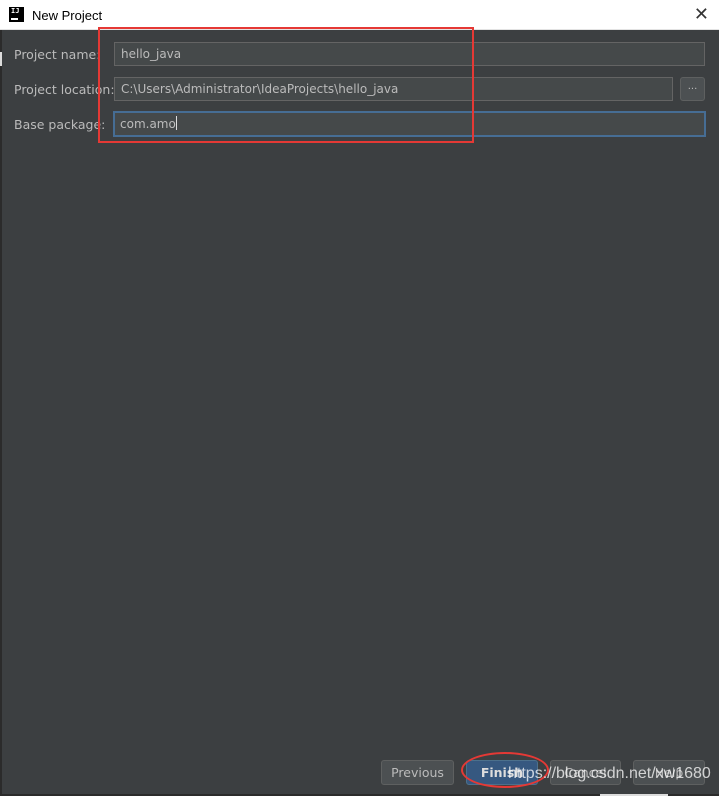  What do you see at coordinates (409, 54) in the screenshot?
I see `project-name-field: hello_java` at bounding box center [409, 54].